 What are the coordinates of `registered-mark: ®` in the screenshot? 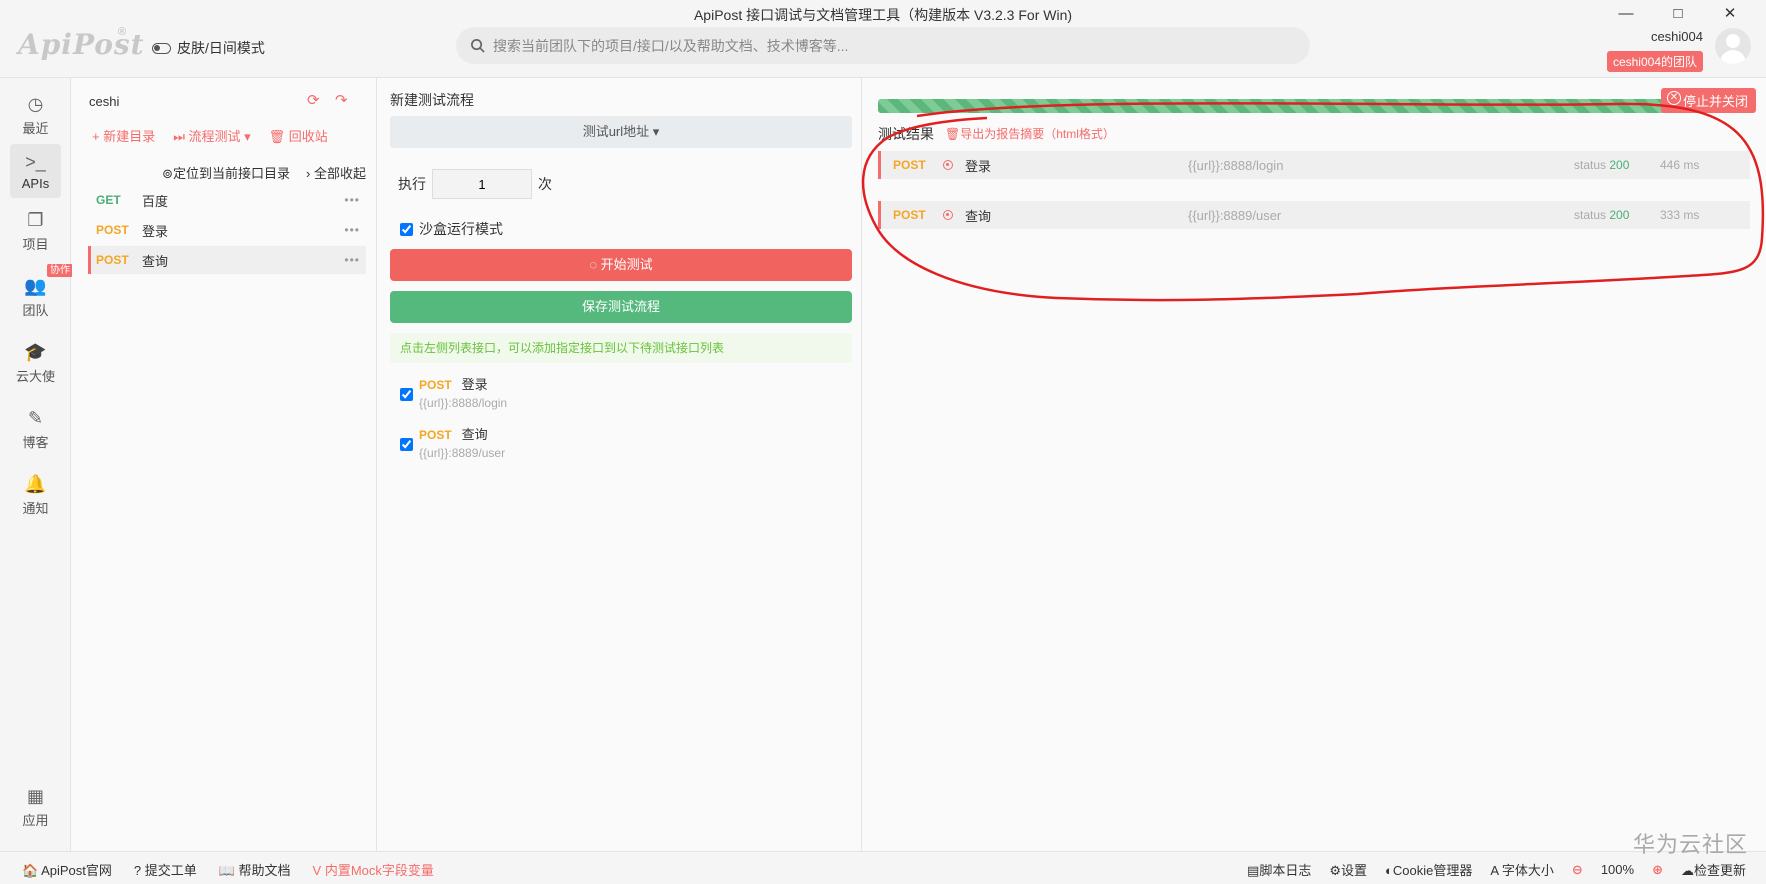 It's located at (122, 32).